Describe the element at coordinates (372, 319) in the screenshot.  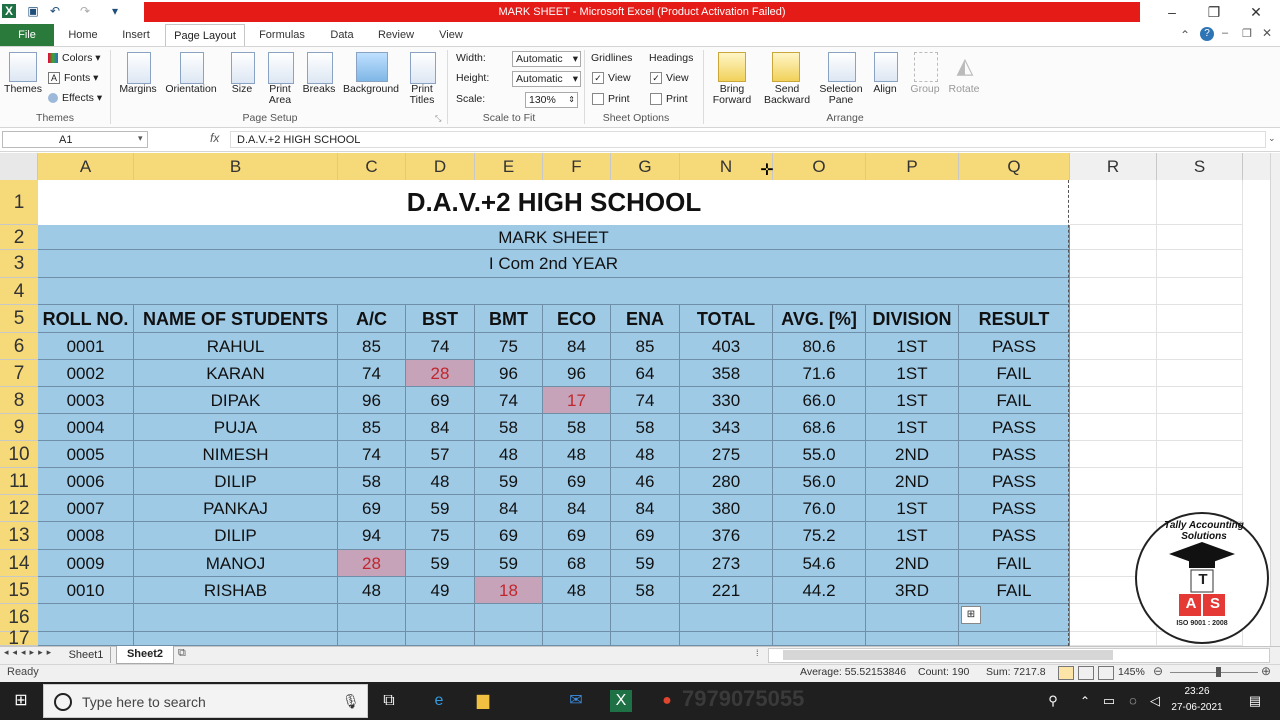
I see `table-header-cell: A/C` at that location.